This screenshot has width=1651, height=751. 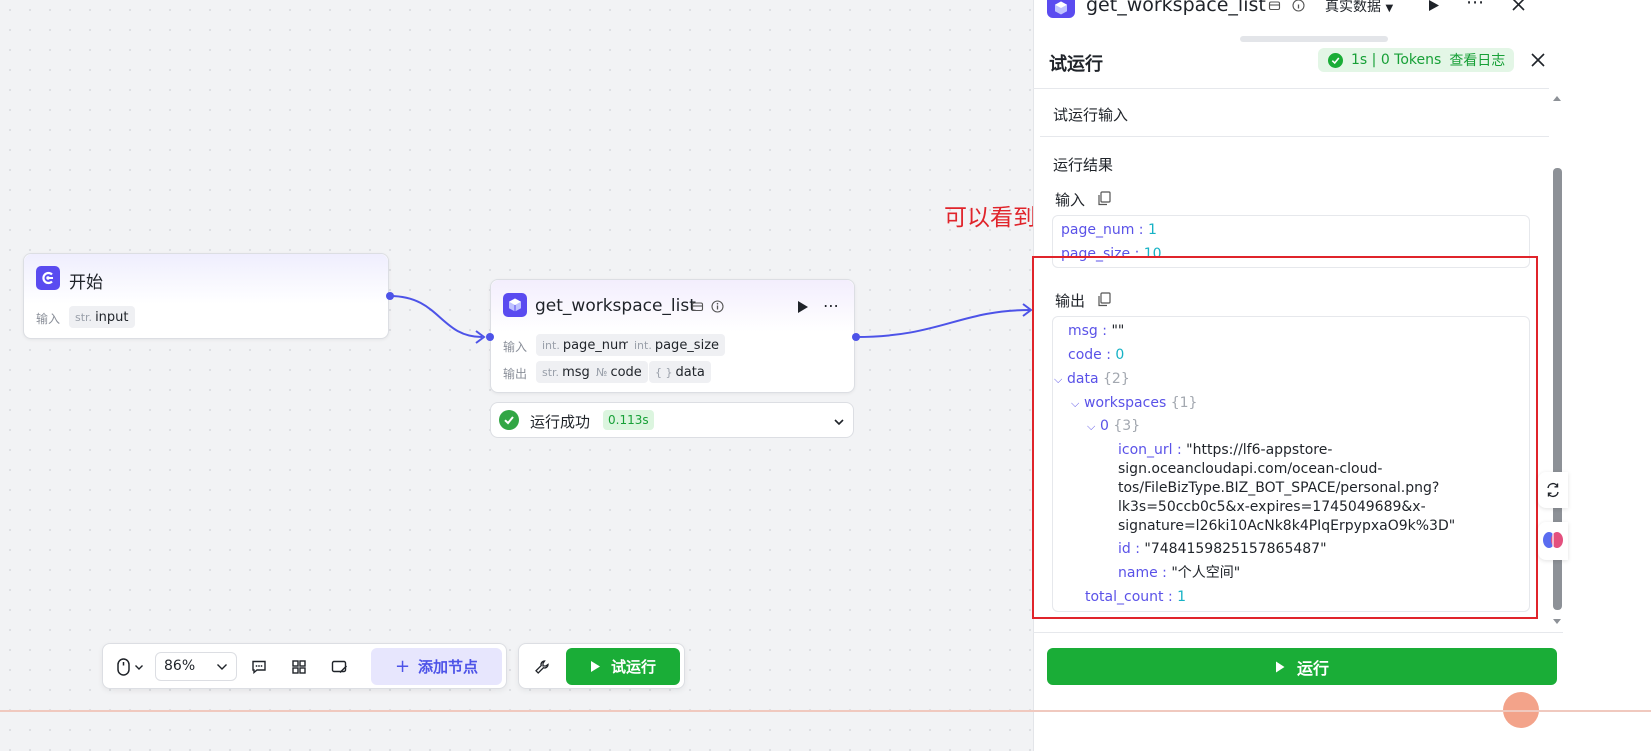 I want to click on json-line: page_num : 1, so click(x=1109, y=230).